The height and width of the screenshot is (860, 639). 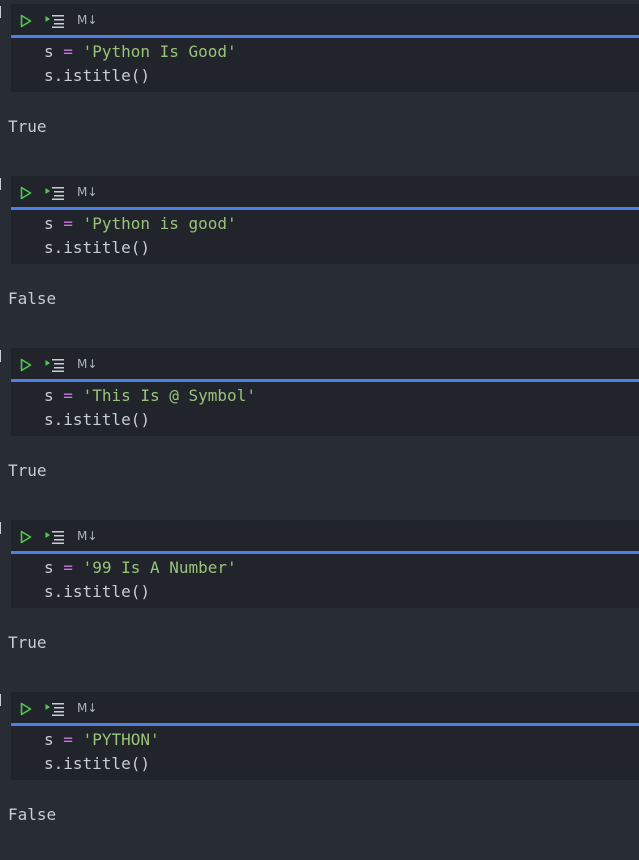 I want to click on code-line-assignment: s = '99 Is A Number', so click(x=140, y=568).